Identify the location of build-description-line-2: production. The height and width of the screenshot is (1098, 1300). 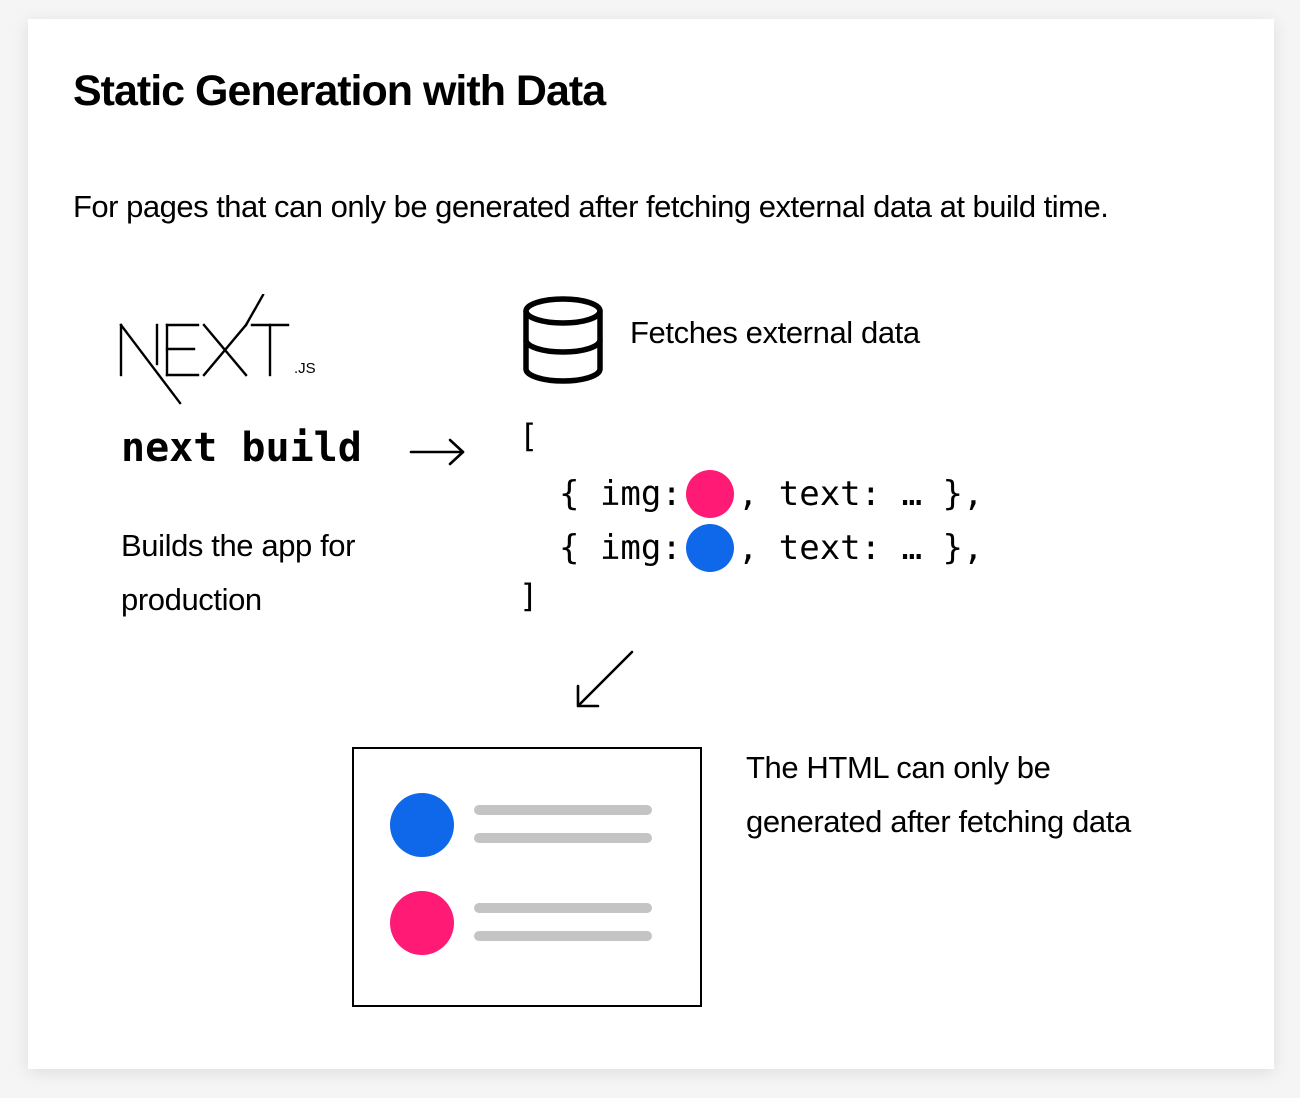
(191, 599).